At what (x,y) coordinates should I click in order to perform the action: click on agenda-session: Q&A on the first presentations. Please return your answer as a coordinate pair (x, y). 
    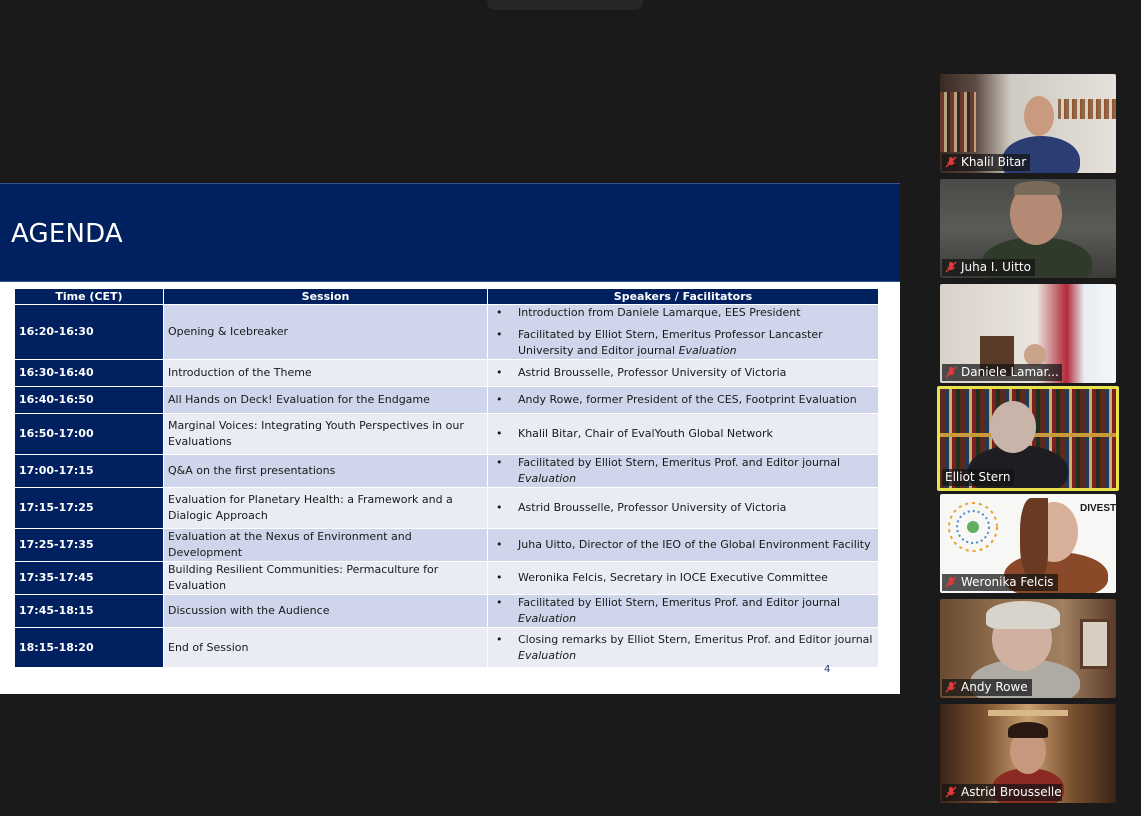
    Looking at the image, I should click on (325, 471).